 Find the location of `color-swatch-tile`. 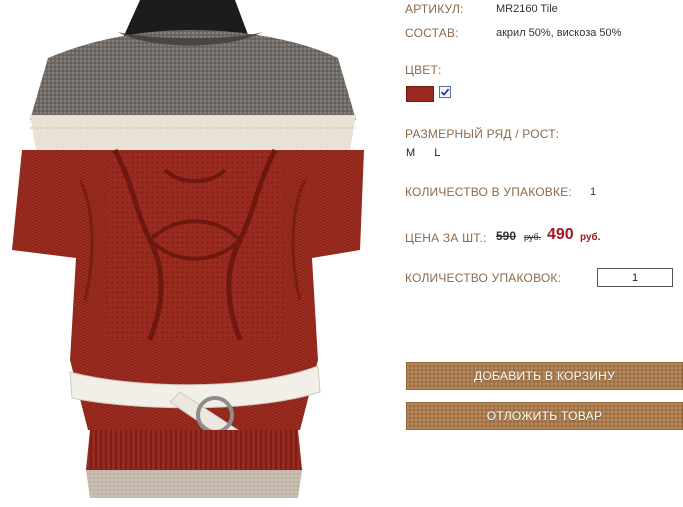

color-swatch-tile is located at coordinates (420, 94).